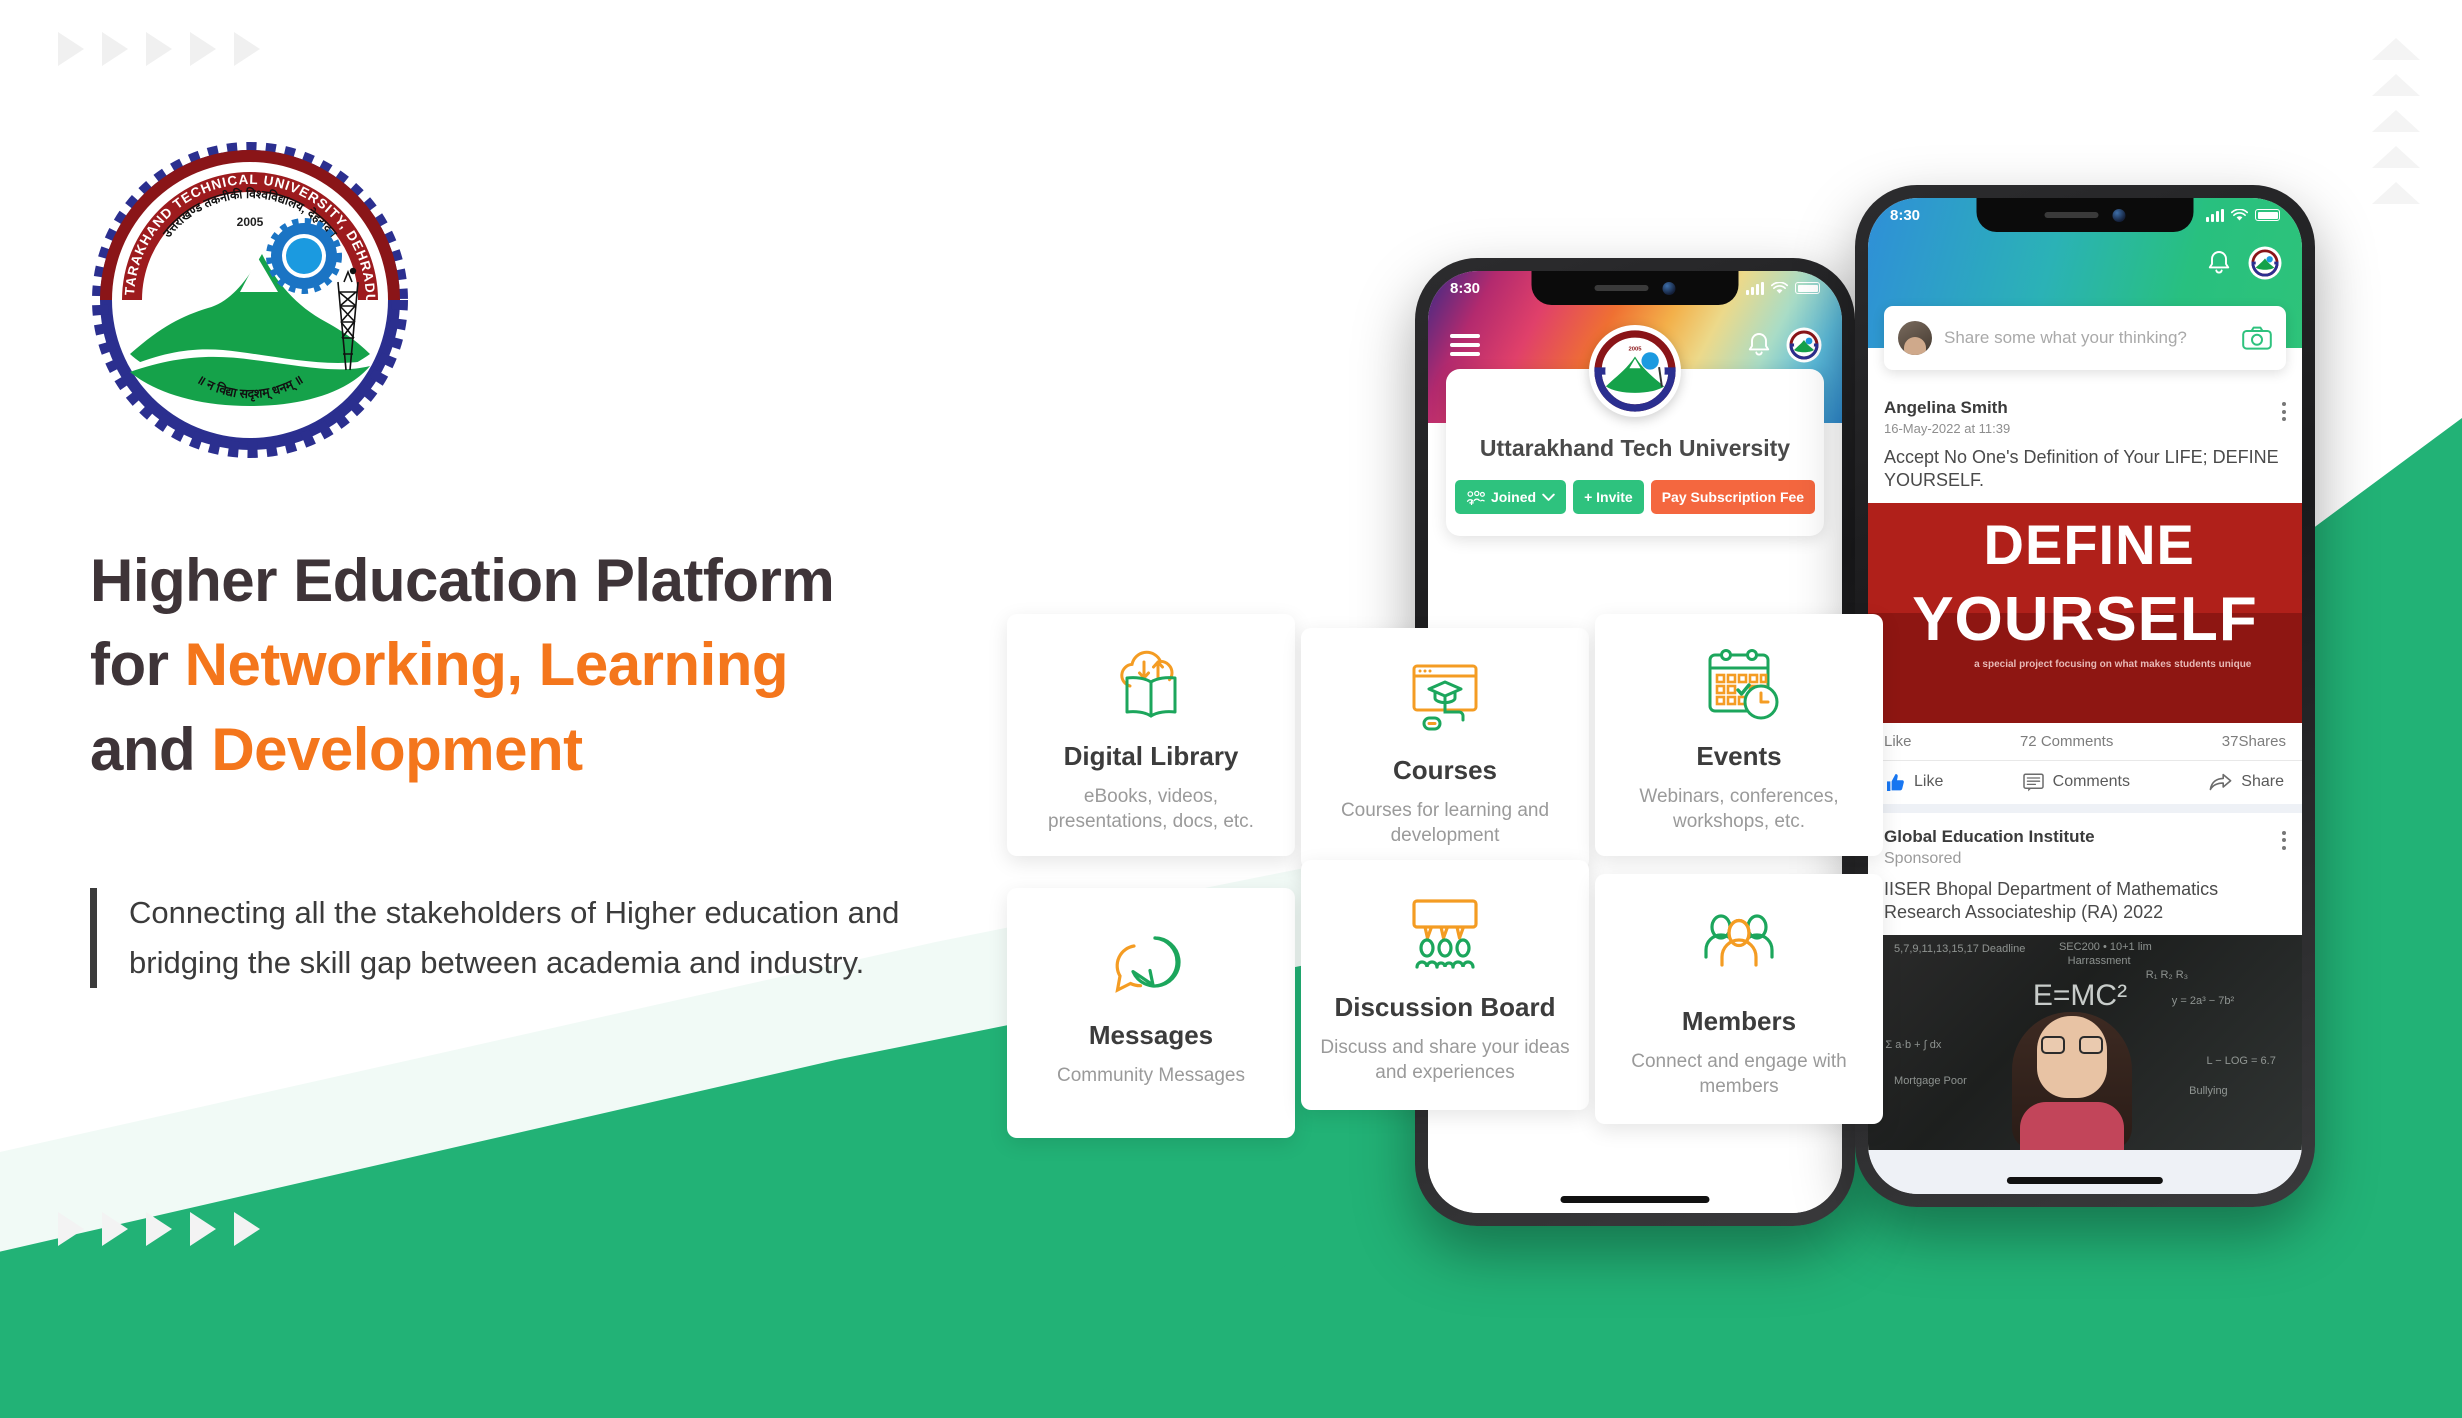 The image size is (2462, 1418). What do you see at coordinates (1783, 345) in the screenshot?
I see `phone1-app-bar-right` at bounding box center [1783, 345].